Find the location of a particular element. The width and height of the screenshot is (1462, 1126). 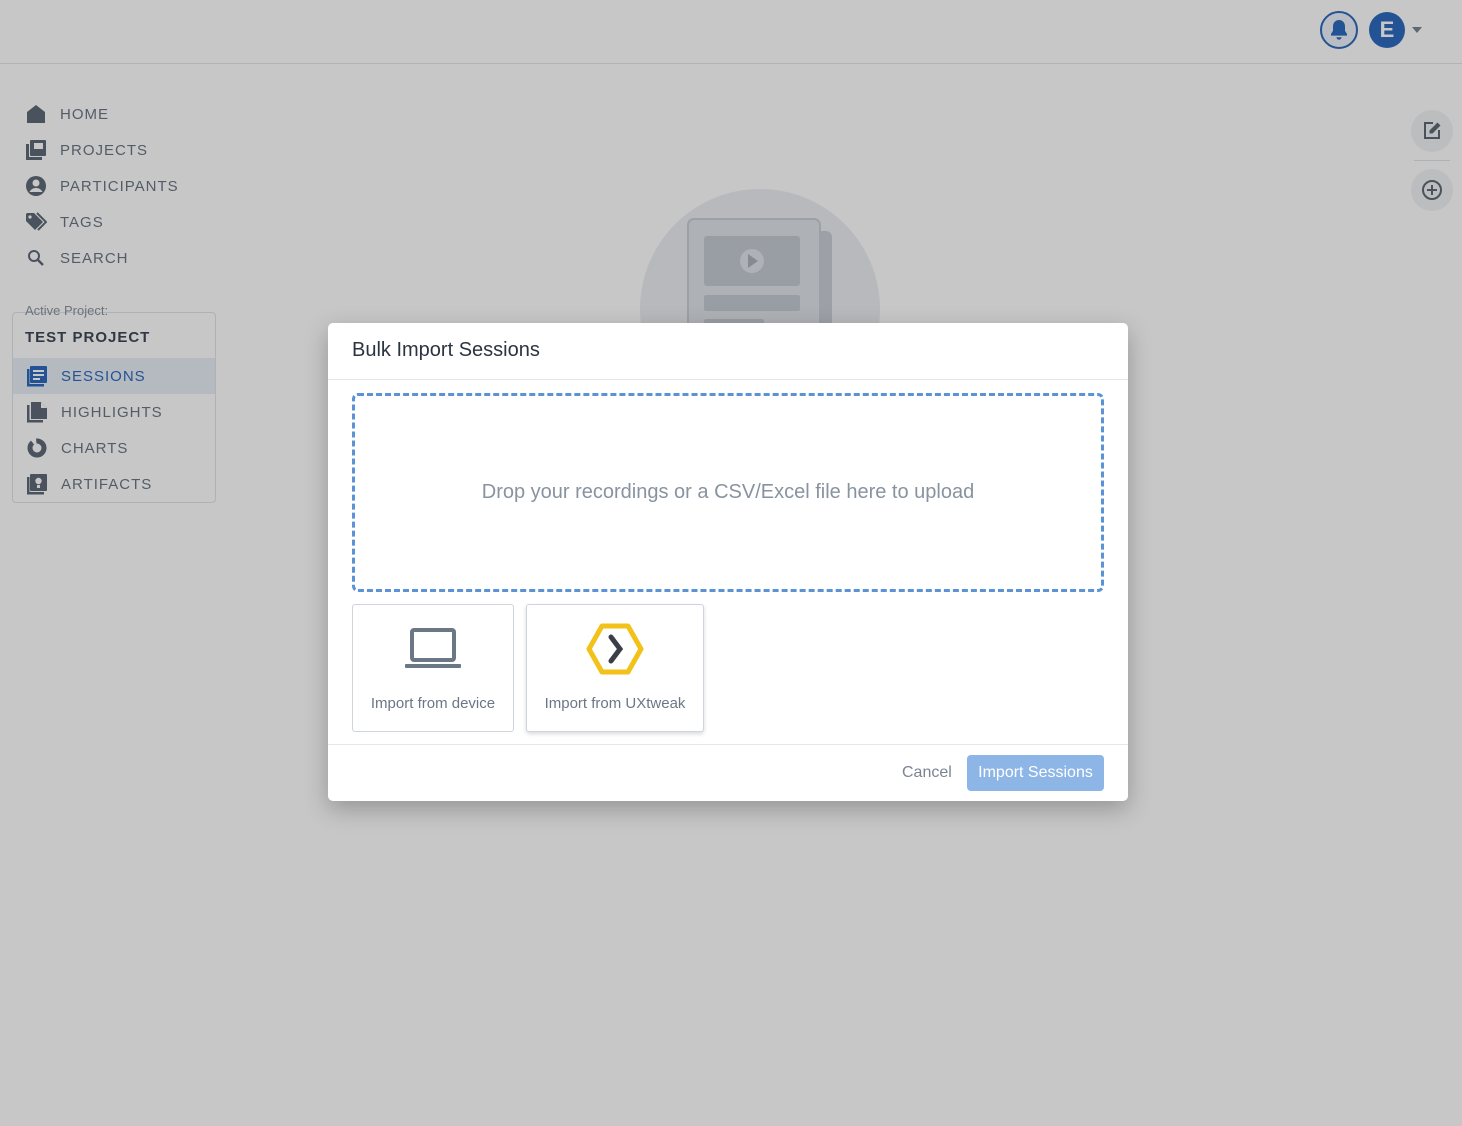

import-from-uxtweak-button: Import from UXtweak is located at coordinates (615, 668).